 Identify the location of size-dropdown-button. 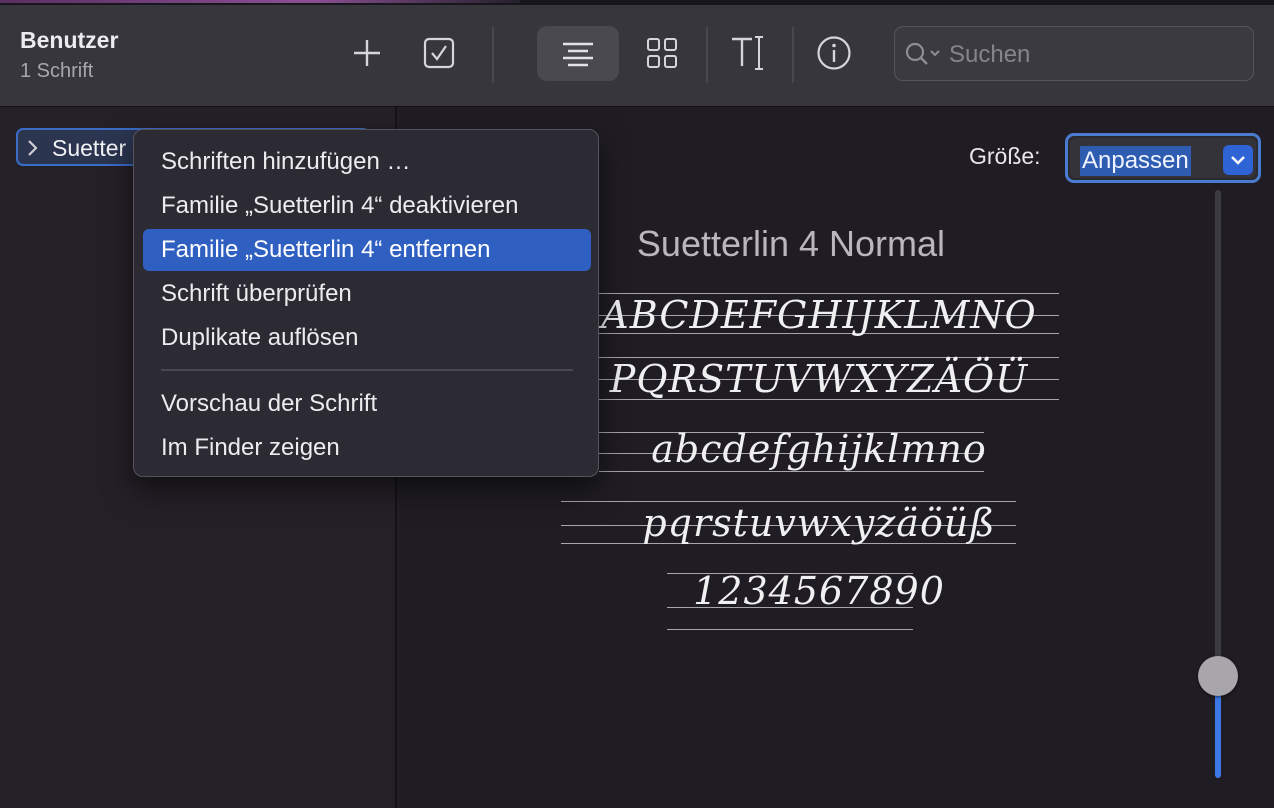
(1238, 160).